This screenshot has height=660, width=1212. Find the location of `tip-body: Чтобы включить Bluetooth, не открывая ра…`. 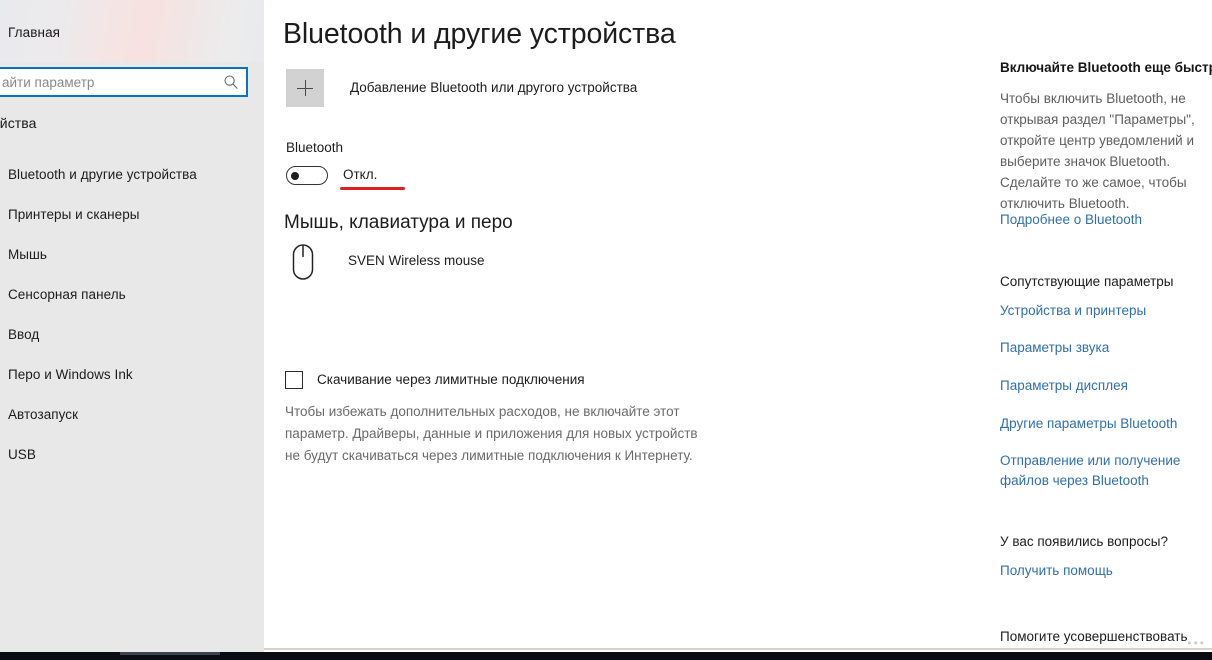

tip-body: Чтобы включить Bluetooth, не открывая ра… is located at coordinates (1097, 151).